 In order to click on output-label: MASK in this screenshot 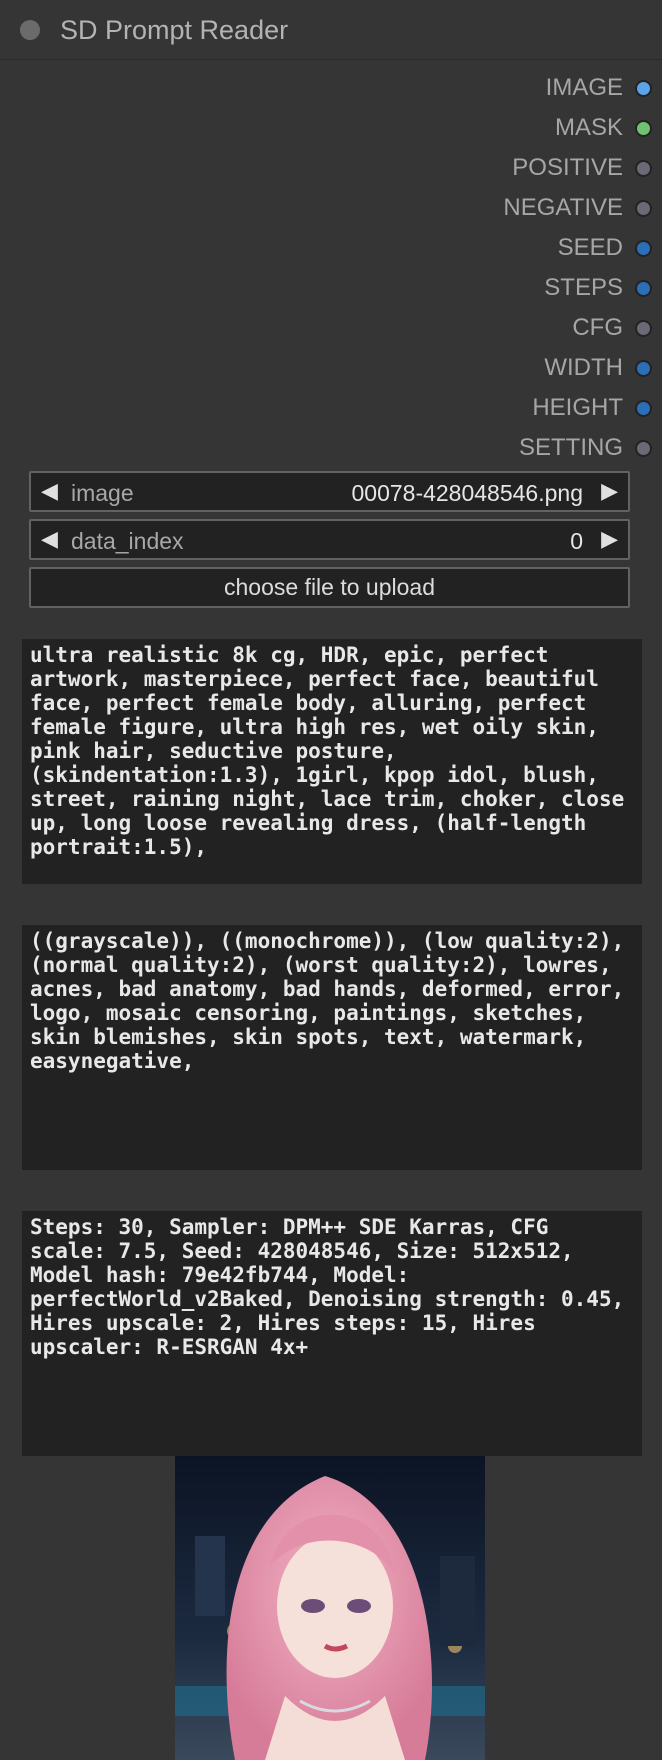, I will do `click(588, 127)`.